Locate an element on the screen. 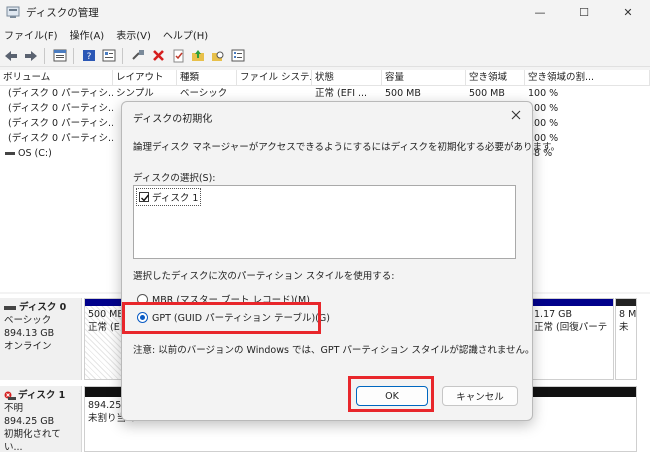  menu-view: 表示(V) is located at coordinates (133, 34).